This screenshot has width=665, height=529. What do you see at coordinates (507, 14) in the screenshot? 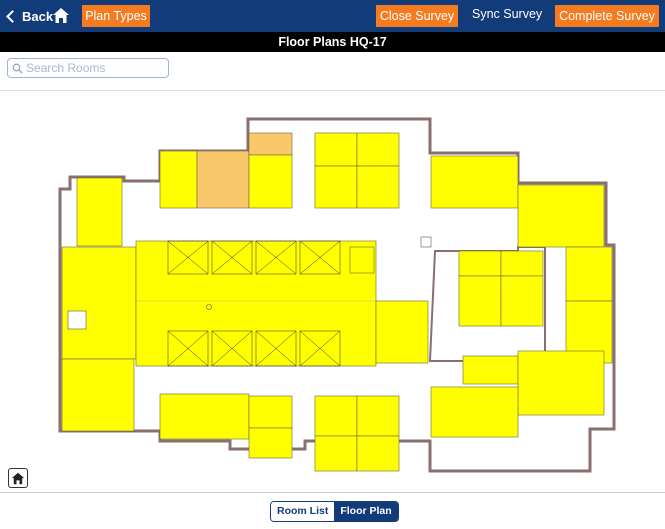
I see `sync-survey-button: Sync Survey` at bounding box center [507, 14].